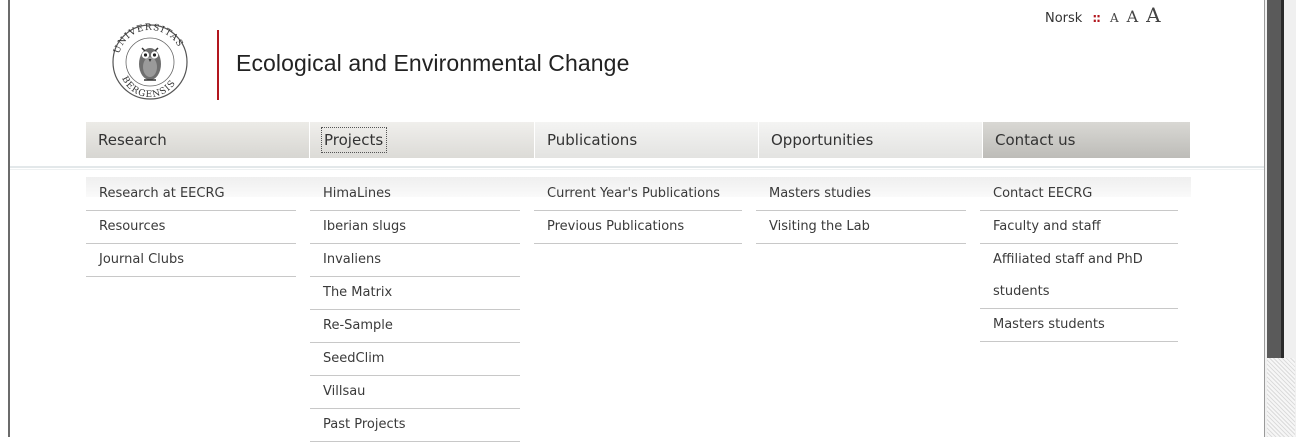  What do you see at coordinates (415, 260) in the screenshot?
I see `menu-item: Invaliens` at bounding box center [415, 260].